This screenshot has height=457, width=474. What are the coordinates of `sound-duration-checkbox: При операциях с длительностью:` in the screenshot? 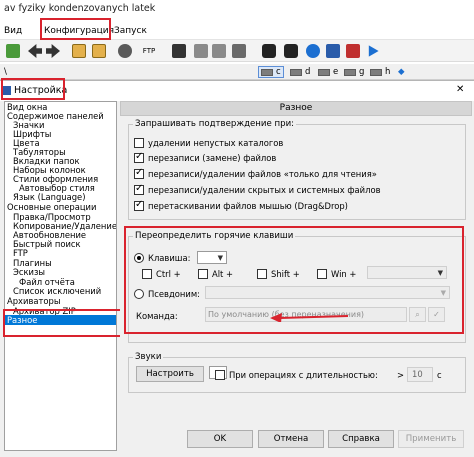 It's located at (296, 375).